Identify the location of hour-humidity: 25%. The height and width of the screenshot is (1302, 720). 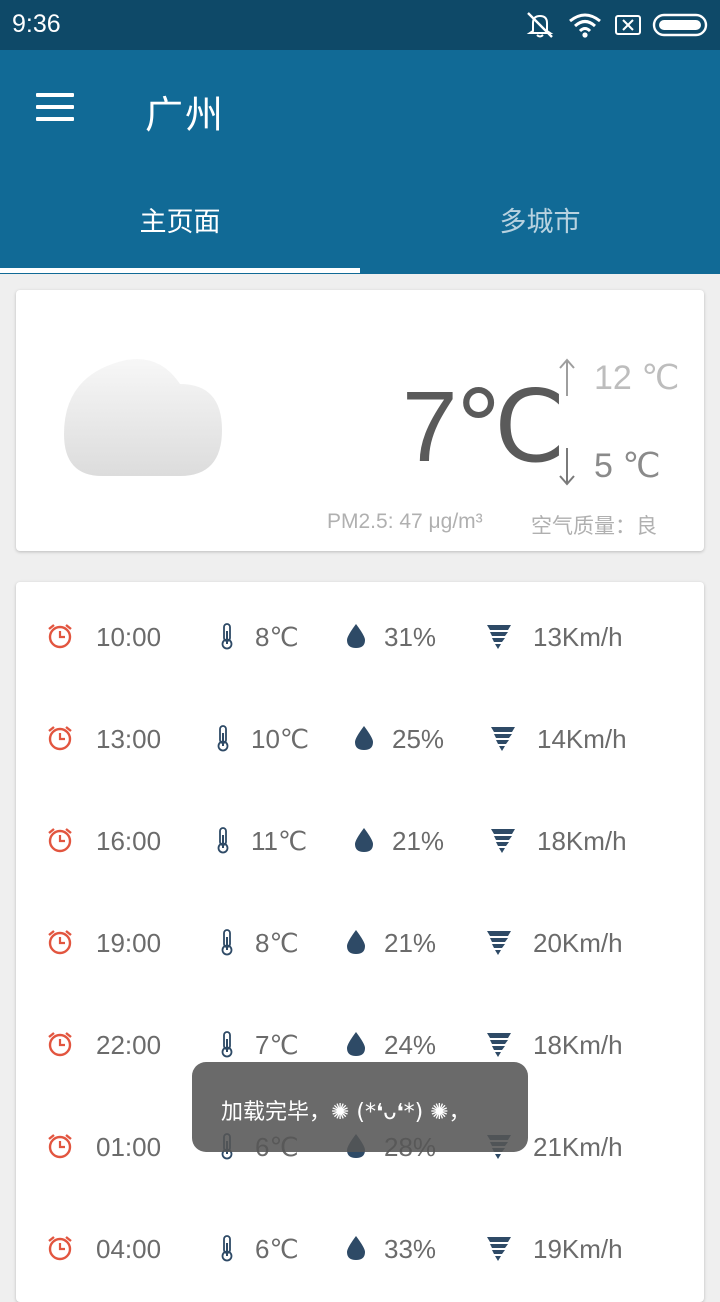
(418, 739).